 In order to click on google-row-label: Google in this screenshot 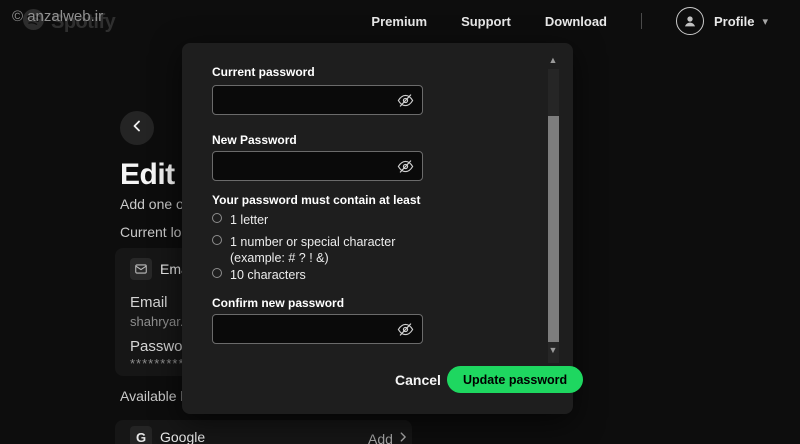, I will do `click(183, 436)`.